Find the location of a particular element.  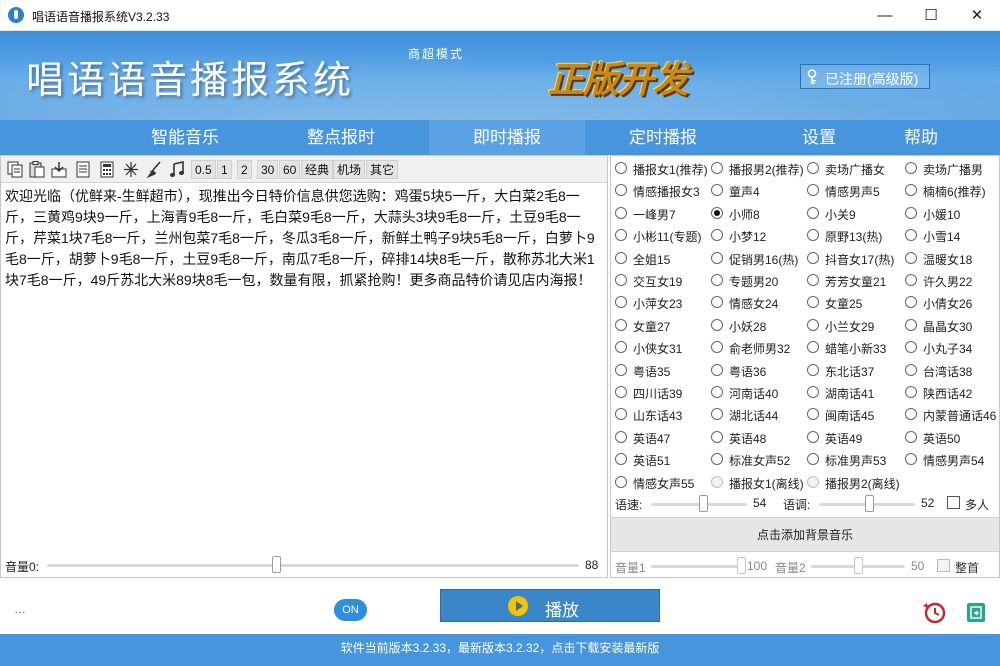

document-icon is located at coordinates (83, 169).